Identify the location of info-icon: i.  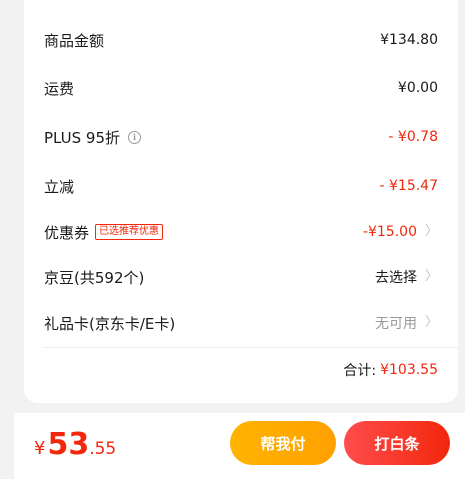
(135, 137).